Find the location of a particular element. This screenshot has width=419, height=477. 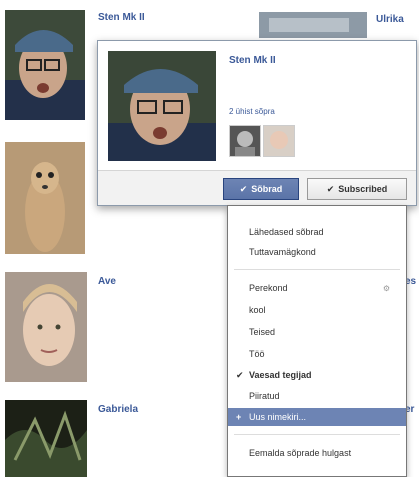

friends-button: ✔ Sõbrad is located at coordinates (261, 189).